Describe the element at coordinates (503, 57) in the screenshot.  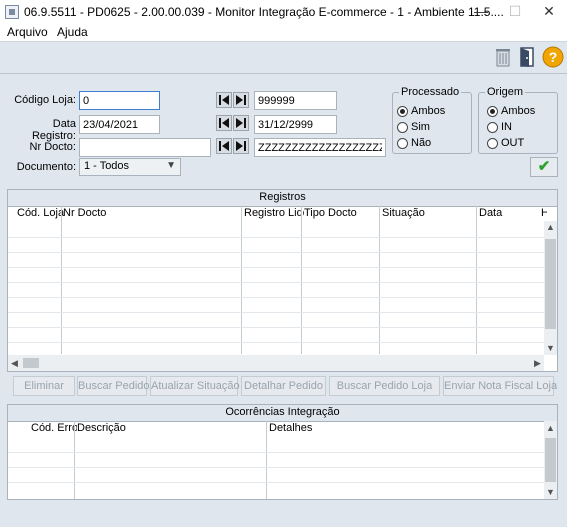
I see `trash-icon` at that location.